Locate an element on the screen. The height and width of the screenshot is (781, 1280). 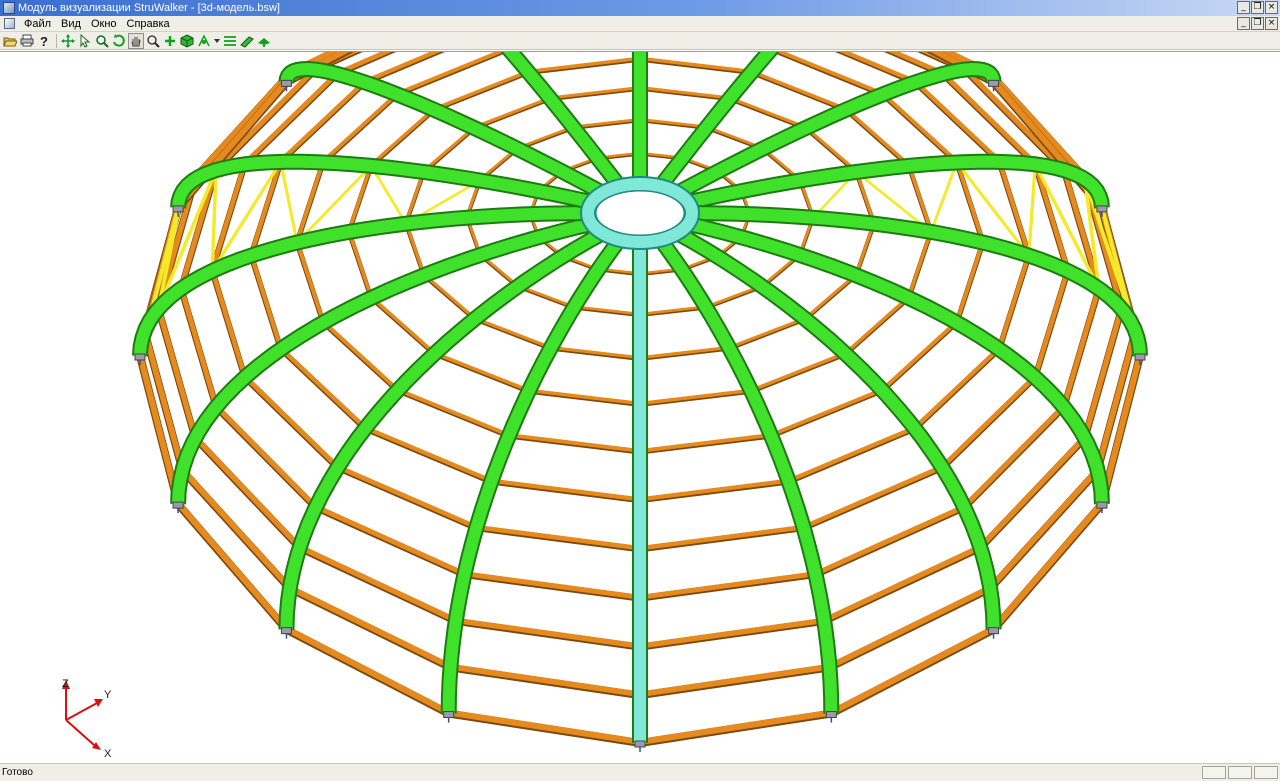
window-controls: _ ❐ × is located at coordinates (1257, 7).